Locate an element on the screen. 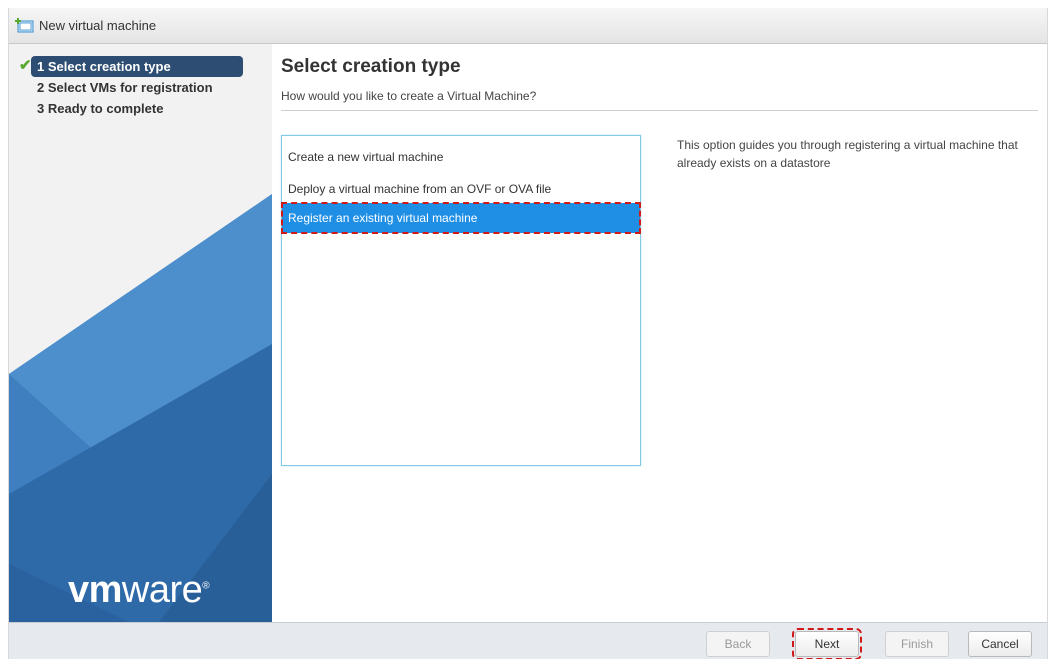 The image size is (1054, 659). option-register-existing-vm: Register an existing virtual machine is located at coordinates (461, 218).